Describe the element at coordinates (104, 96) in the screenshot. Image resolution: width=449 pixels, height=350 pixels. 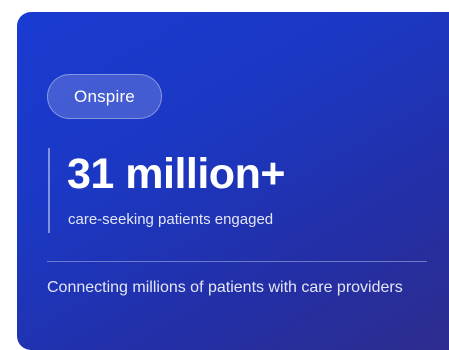
I see `company-badge: Onspire` at that location.